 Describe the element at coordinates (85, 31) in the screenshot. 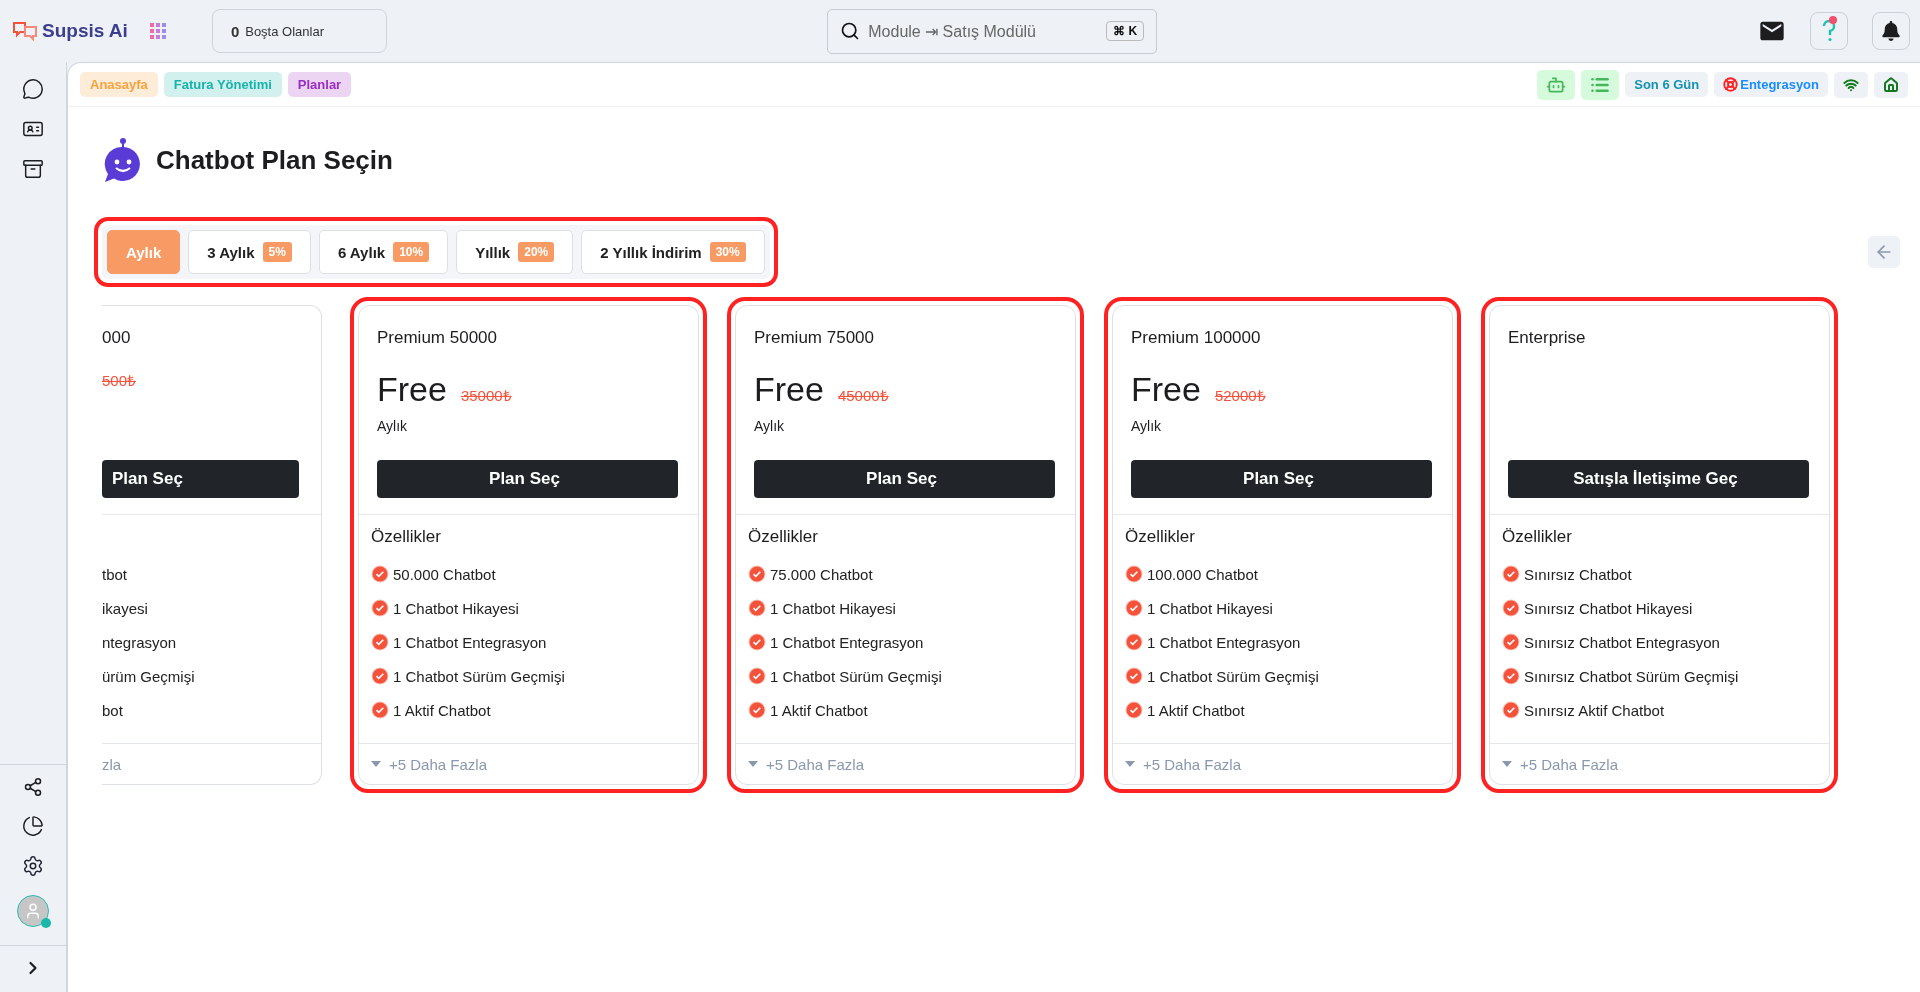

I see `app-logo: Supsis Ai` at that location.